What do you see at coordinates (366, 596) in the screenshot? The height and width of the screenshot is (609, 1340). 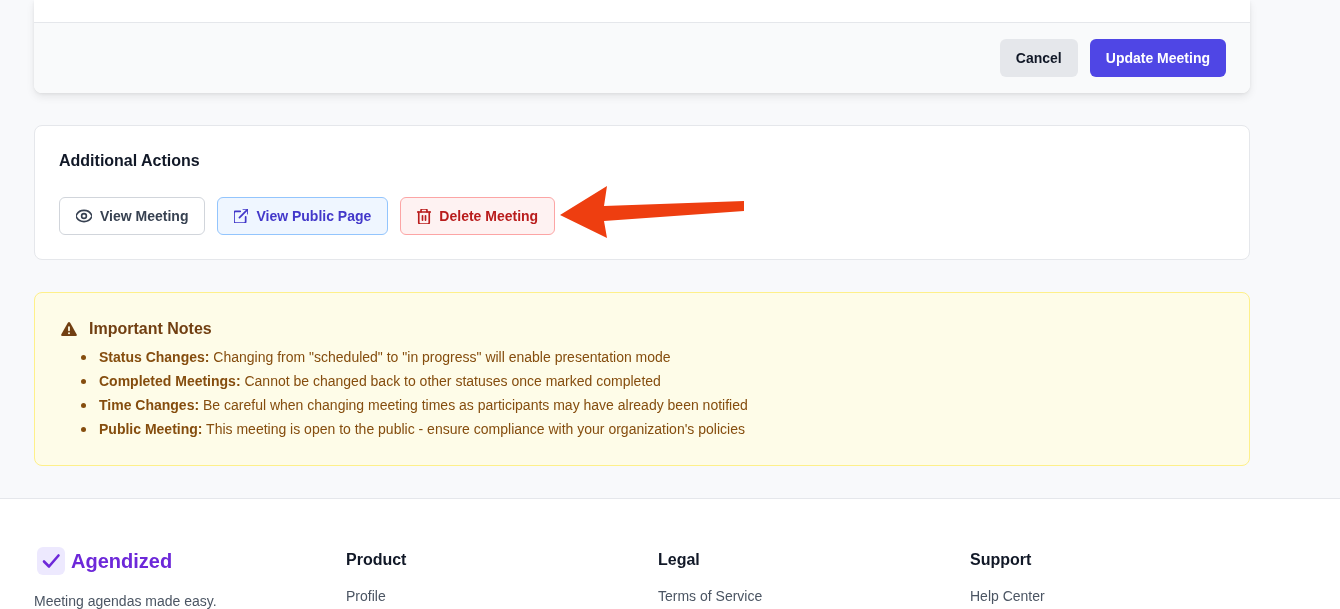 I see `footer-link: Profile` at bounding box center [366, 596].